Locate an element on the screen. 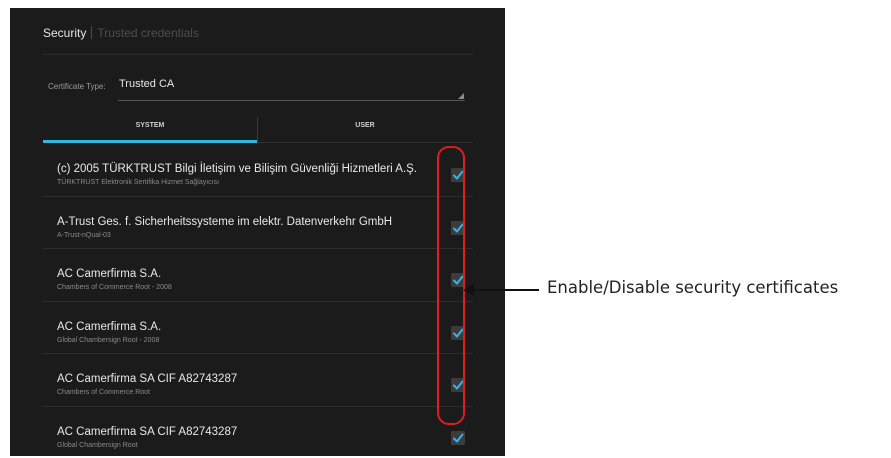 The width and height of the screenshot is (891, 458). certificate-type-label: Certificate Type: is located at coordinates (77, 86).